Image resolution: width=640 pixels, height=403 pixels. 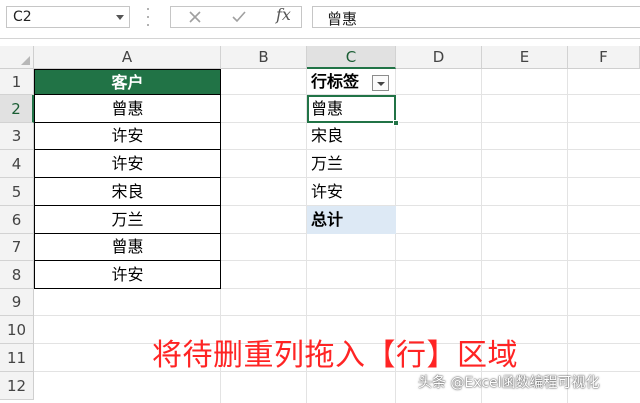 I want to click on row-header-4: 4, so click(x=17, y=164).